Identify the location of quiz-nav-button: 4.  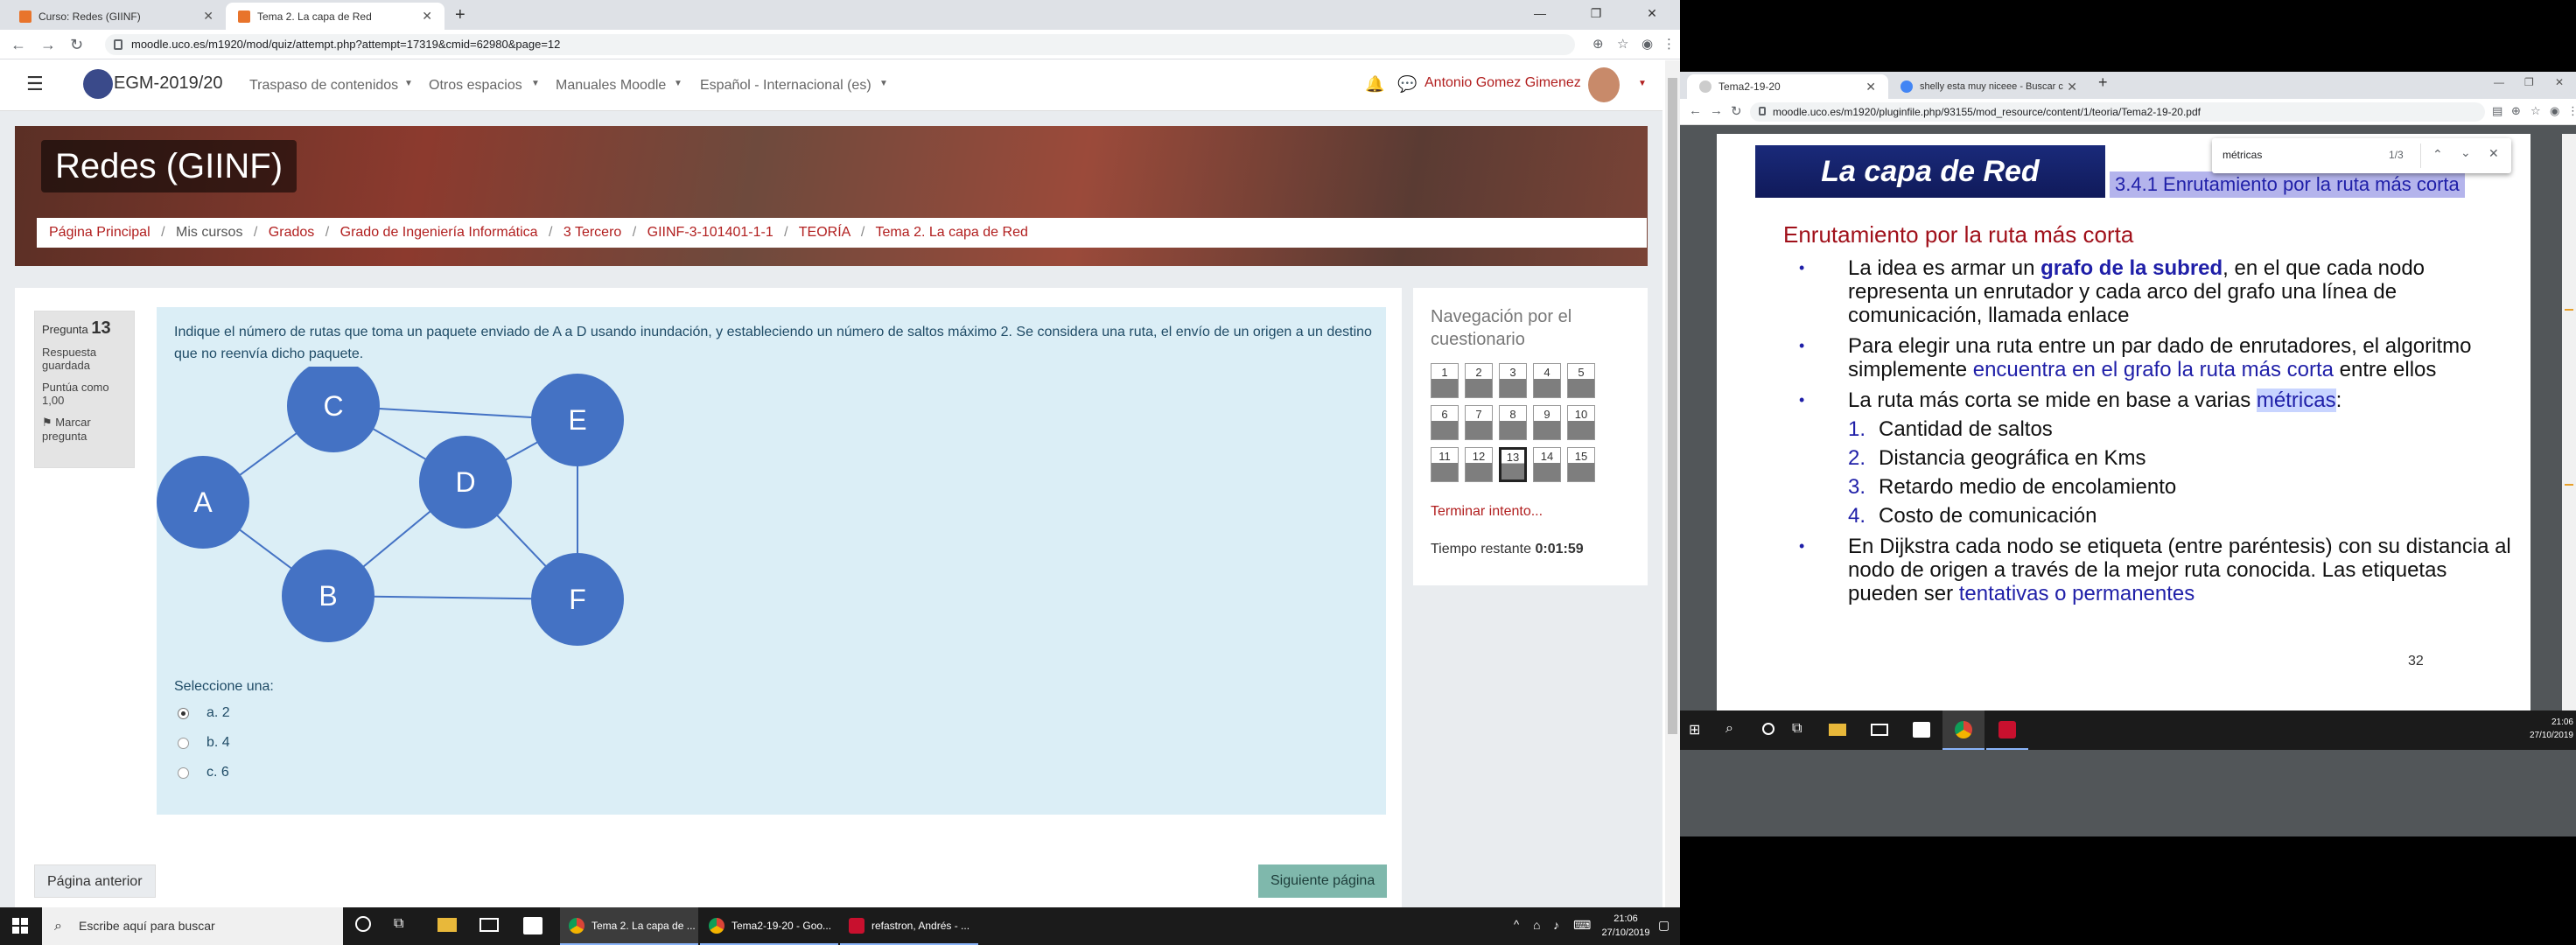
(1547, 380).